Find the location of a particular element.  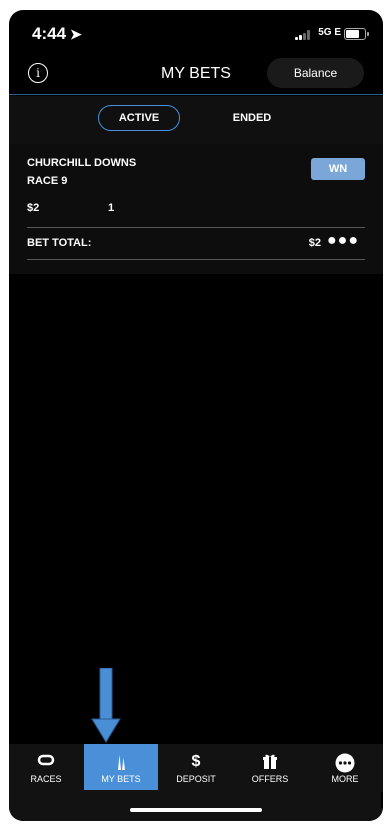

clock-text: 4:44 is located at coordinates (49, 33).